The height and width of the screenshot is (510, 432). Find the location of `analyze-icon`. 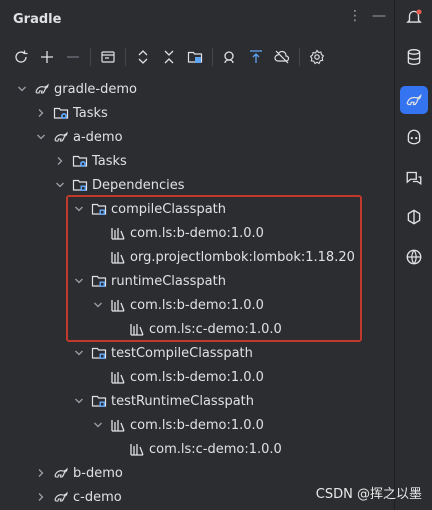

analyze-icon is located at coordinates (230, 57).